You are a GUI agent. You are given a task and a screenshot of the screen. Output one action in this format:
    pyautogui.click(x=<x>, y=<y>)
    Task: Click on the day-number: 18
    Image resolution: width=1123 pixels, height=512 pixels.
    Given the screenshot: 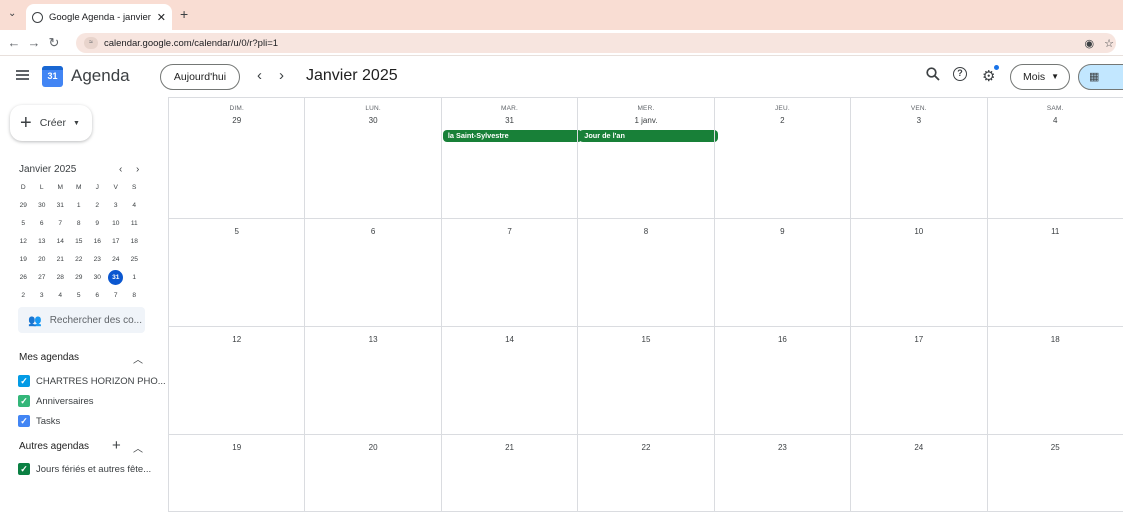 What is the action you would take?
    pyautogui.click(x=1055, y=339)
    